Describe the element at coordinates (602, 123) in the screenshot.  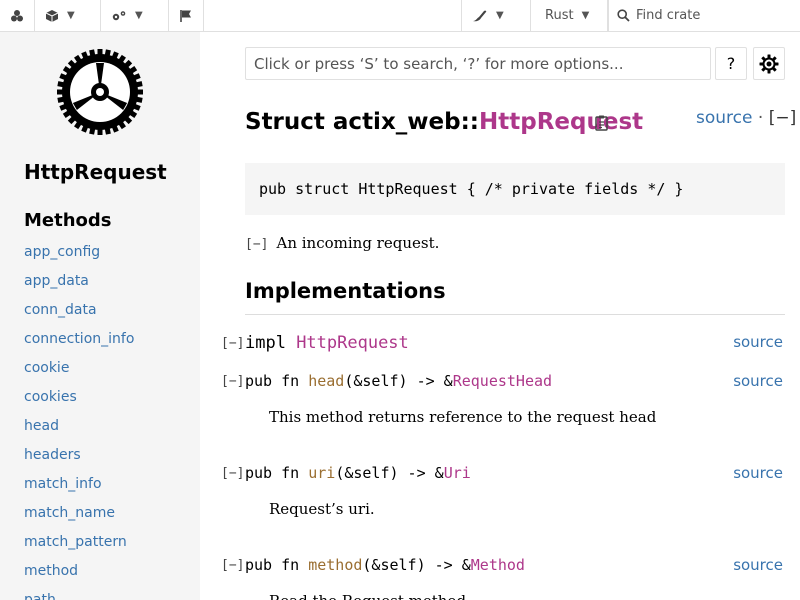
I see `copy-icon` at that location.